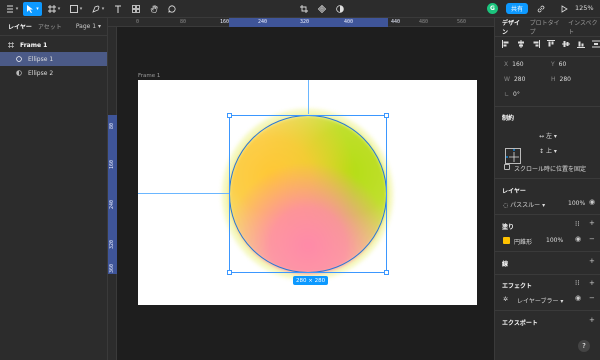  Describe the element at coordinates (19, 59) in the screenshot. I see `ellipse-icon` at that location.